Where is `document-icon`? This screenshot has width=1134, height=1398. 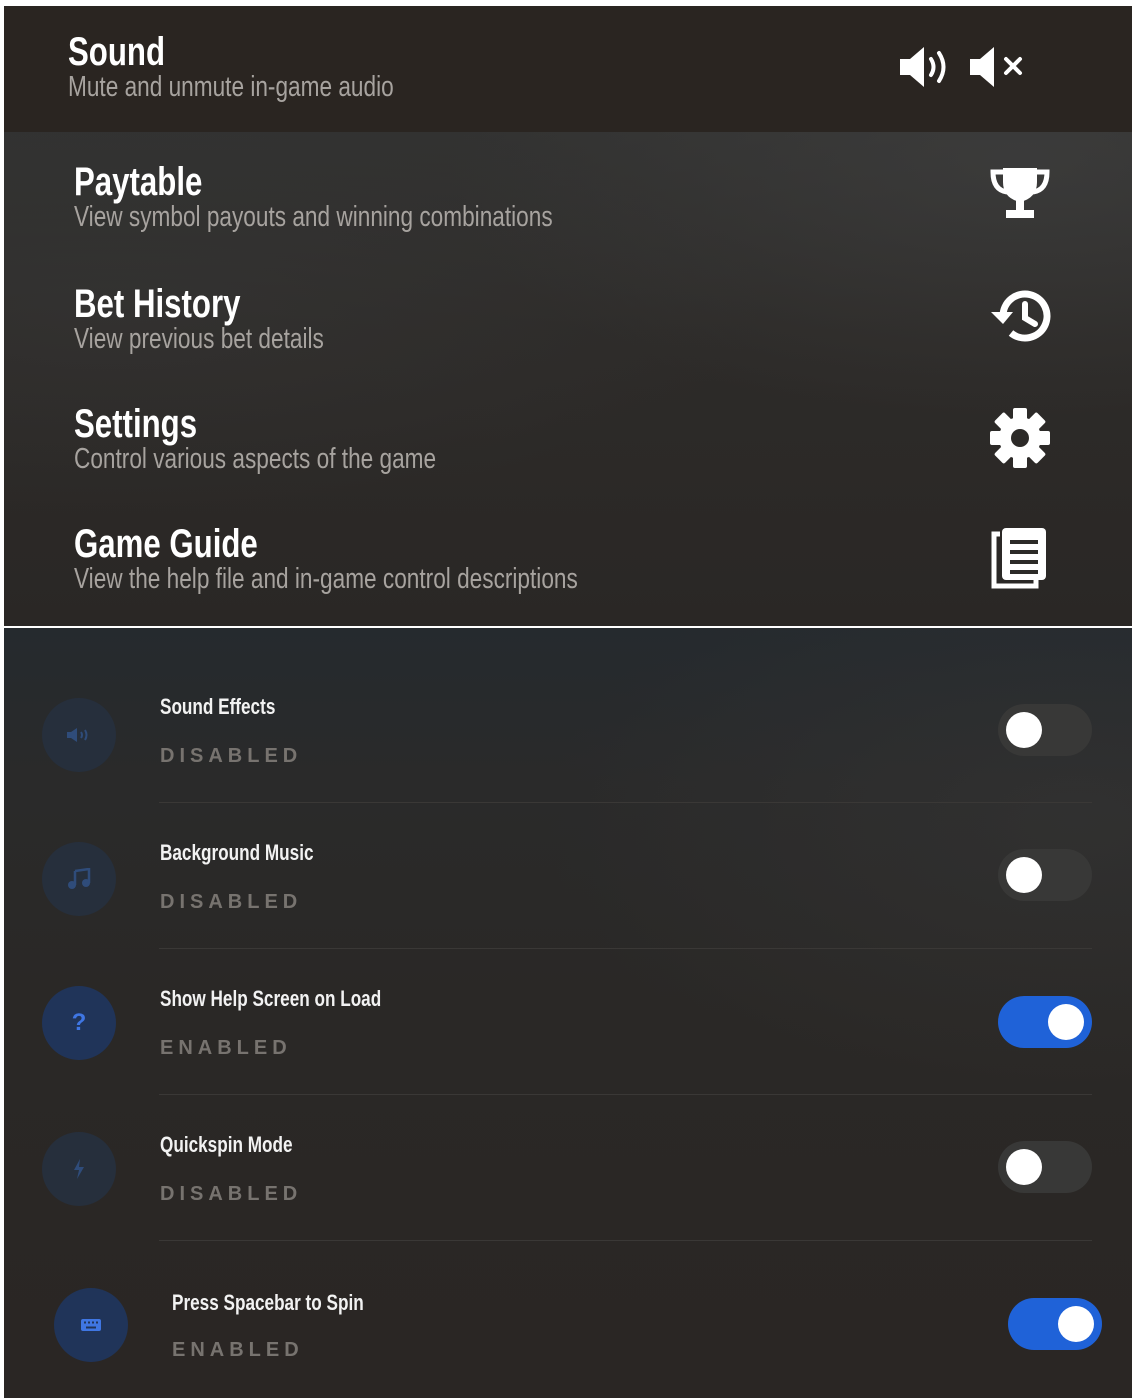
document-icon is located at coordinates (1021, 559).